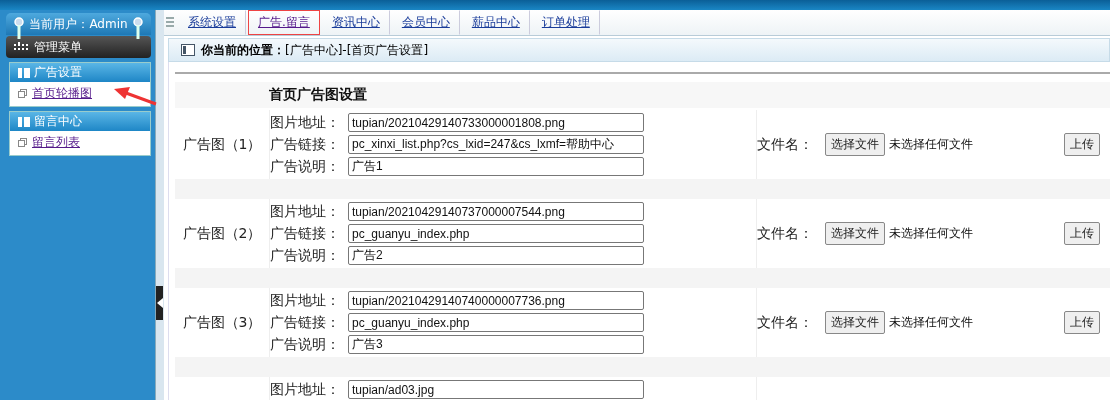  What do you see at coordinates (425, 22) in the screenshot?
I see `nav-tab: 会员中心` at bounding box center [425, 22].